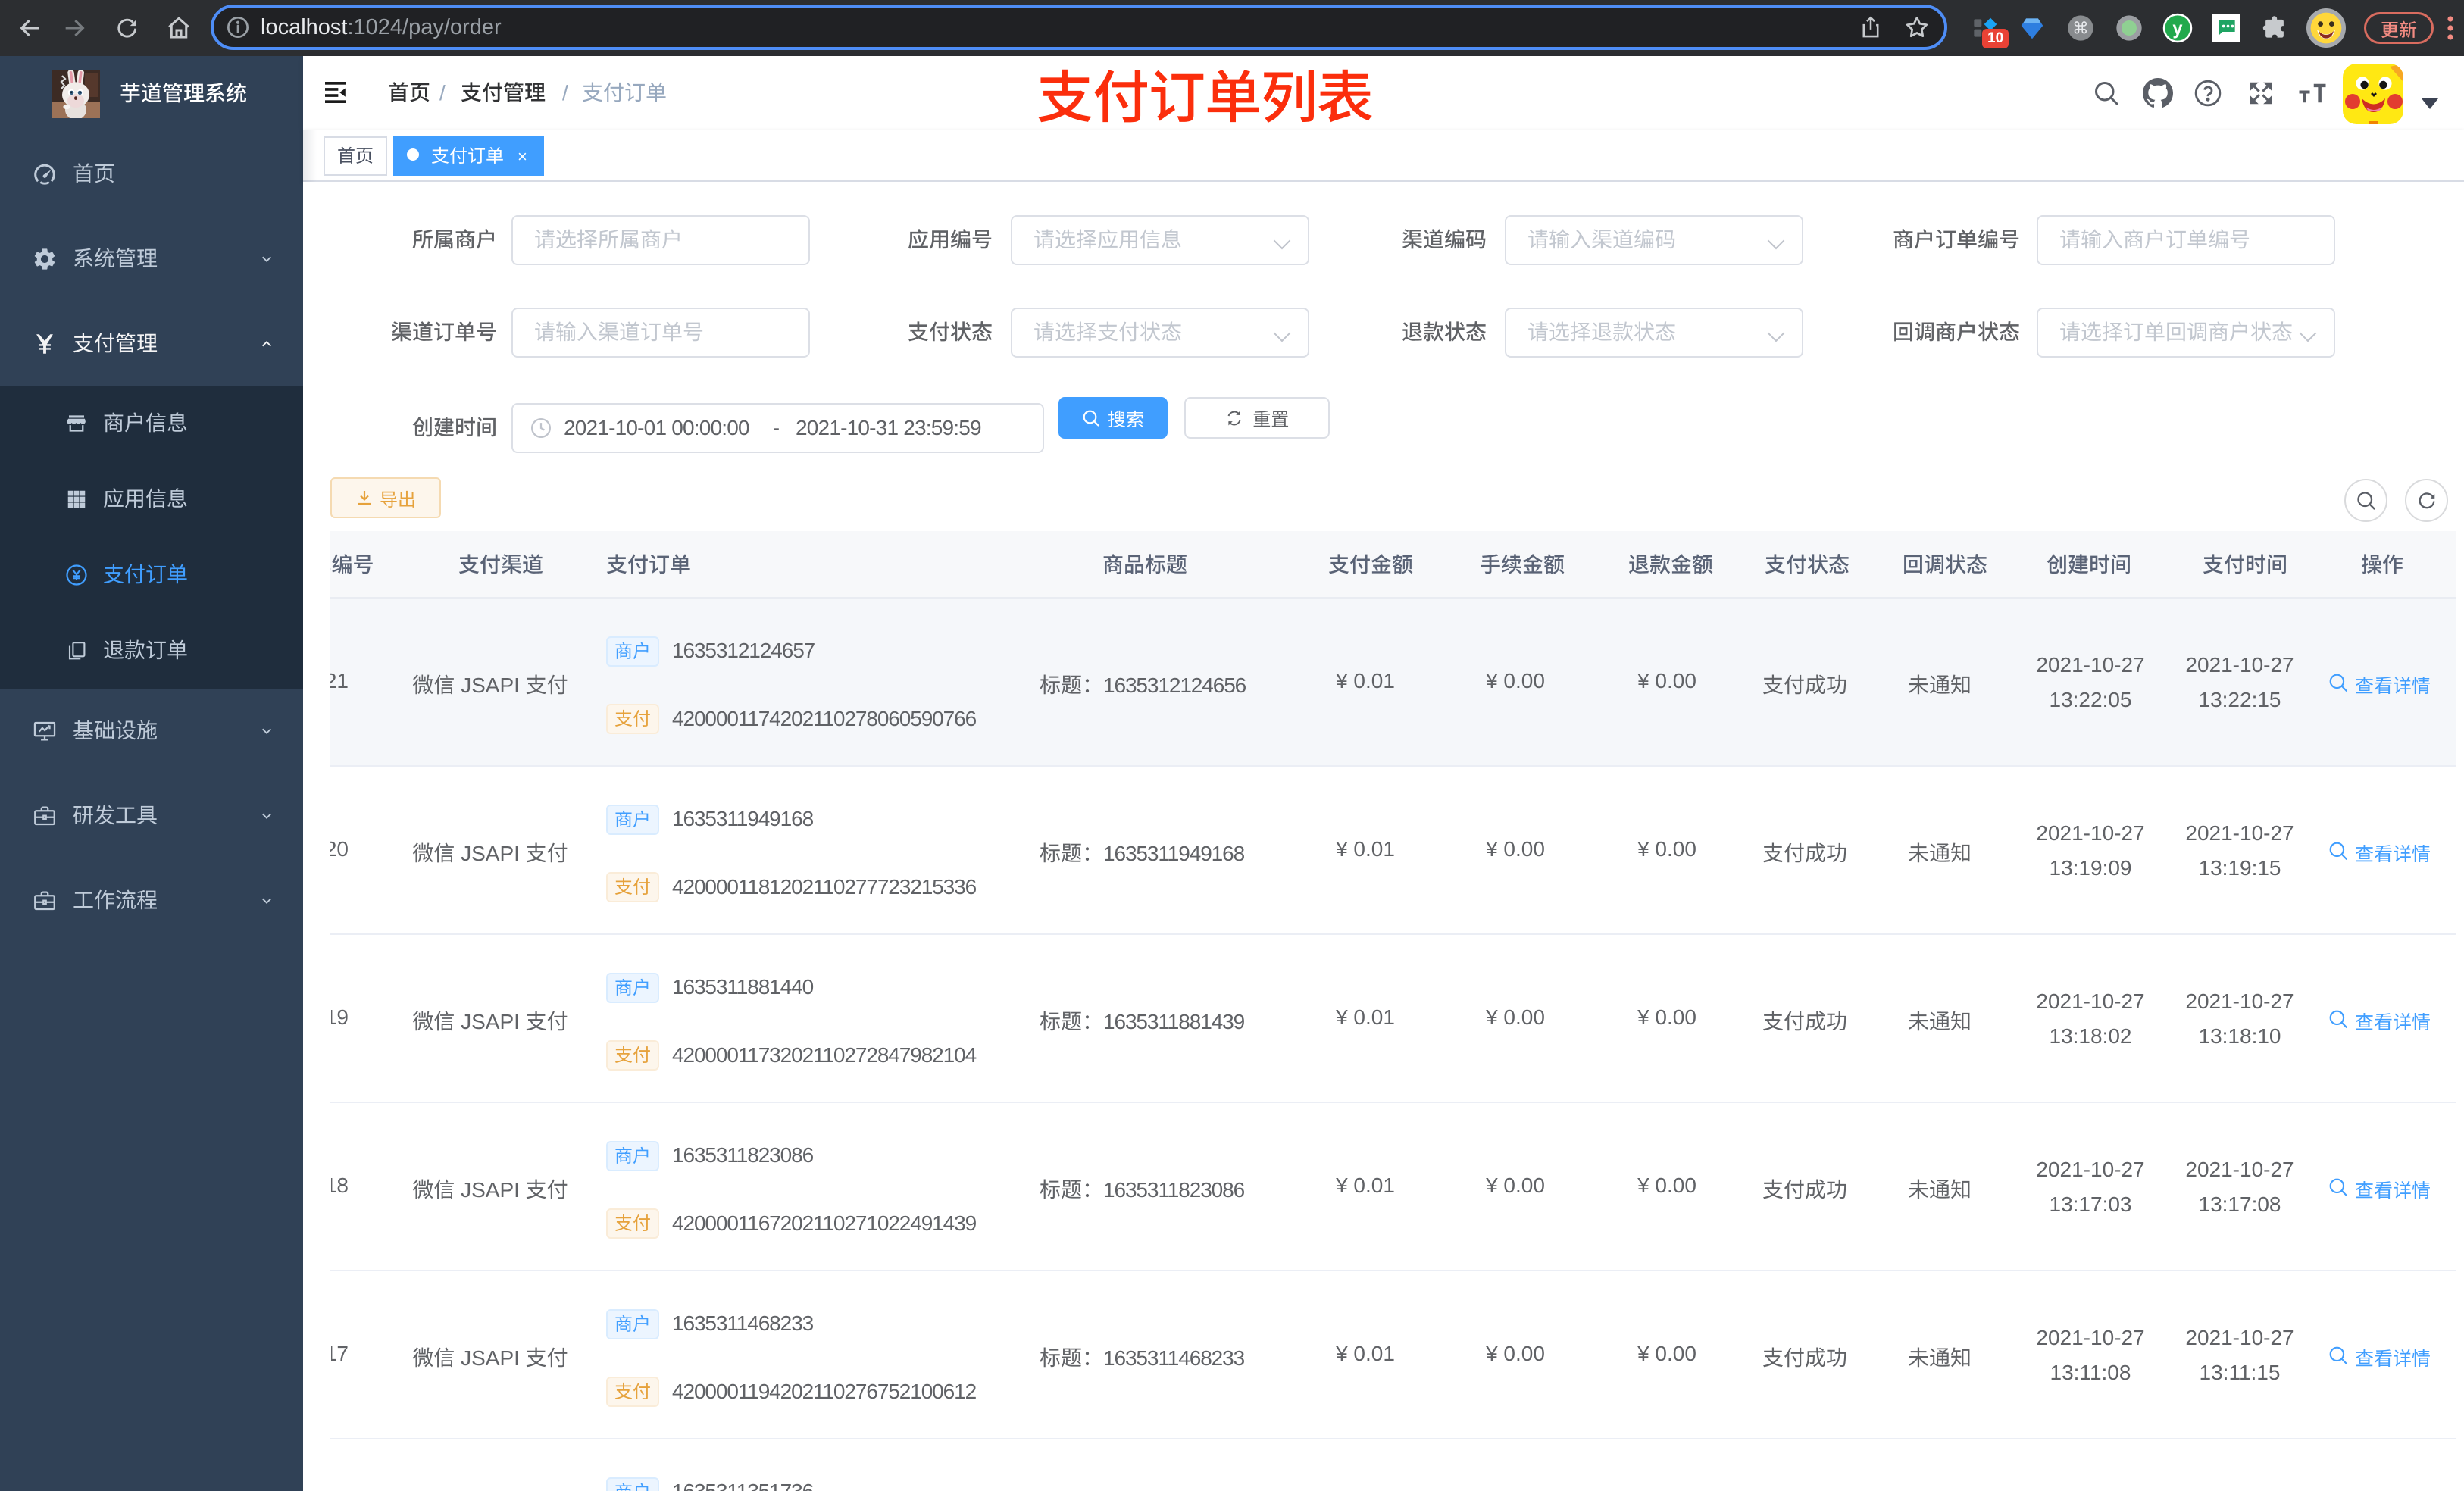 This screenshot has width=2464, height=1491. What do you see at coordinates (2177, 29) in the screenshot?
I see `svg-text: y` at bounding box center [2177, 29].